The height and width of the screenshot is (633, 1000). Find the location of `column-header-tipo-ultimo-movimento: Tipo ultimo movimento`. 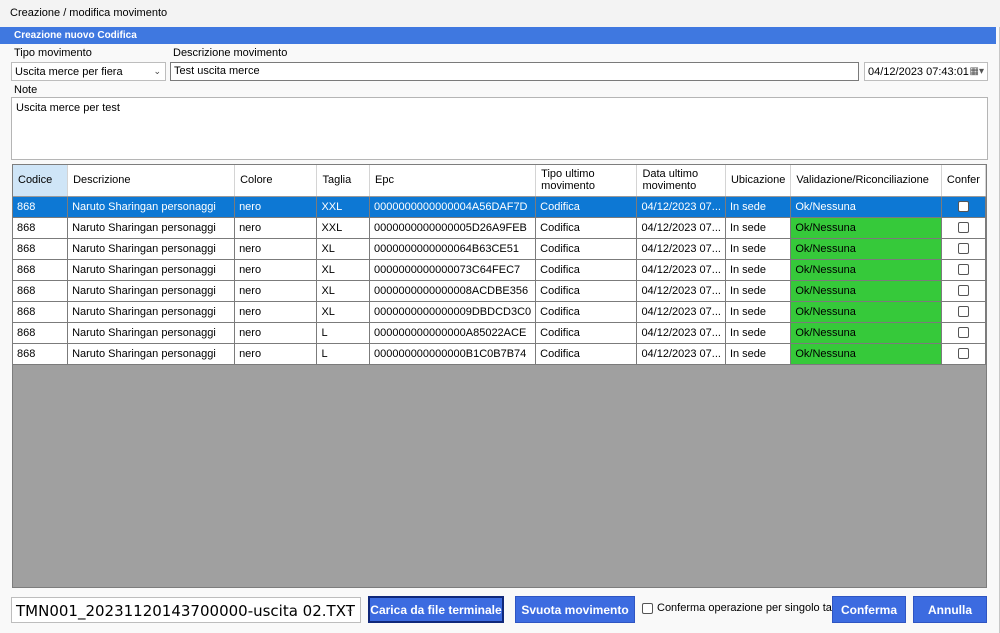

column-header-tipo-ultimo-movimento: Tipo ultimo movimento is located at coordinates (586, 181).